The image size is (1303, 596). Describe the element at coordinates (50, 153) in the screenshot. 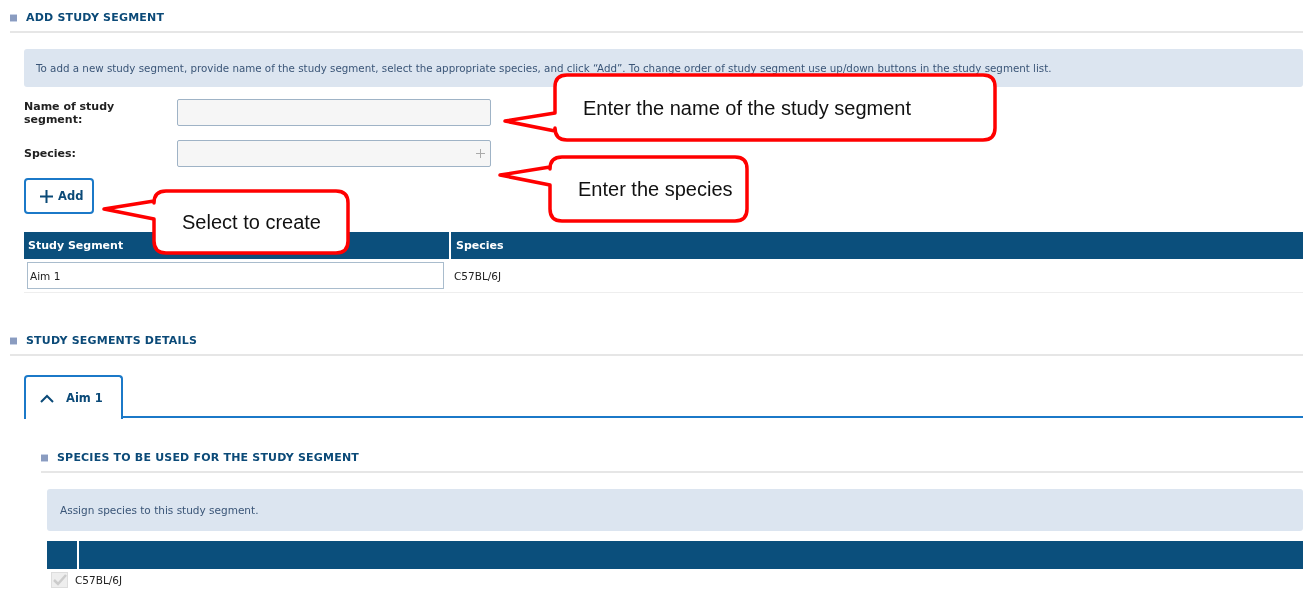

I see `field-label: Species:` at that location.